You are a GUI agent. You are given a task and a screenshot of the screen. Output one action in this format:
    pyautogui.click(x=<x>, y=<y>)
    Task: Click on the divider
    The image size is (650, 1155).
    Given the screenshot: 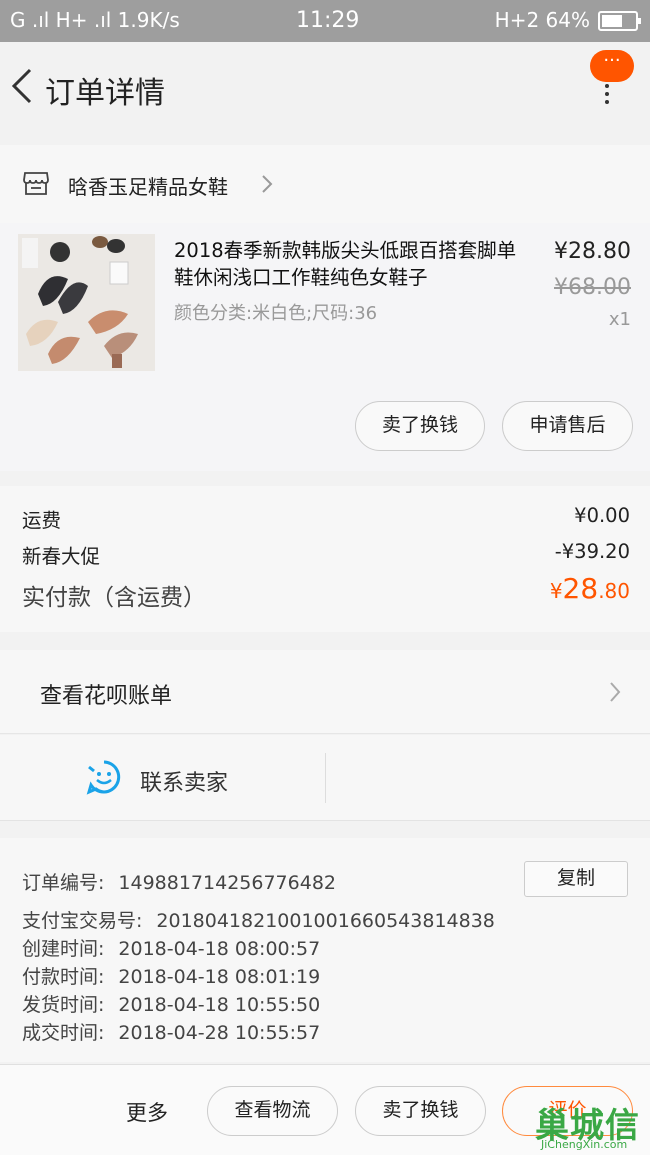 What is the action you would take?
    pyautogui.click(x=325, y=778)
    